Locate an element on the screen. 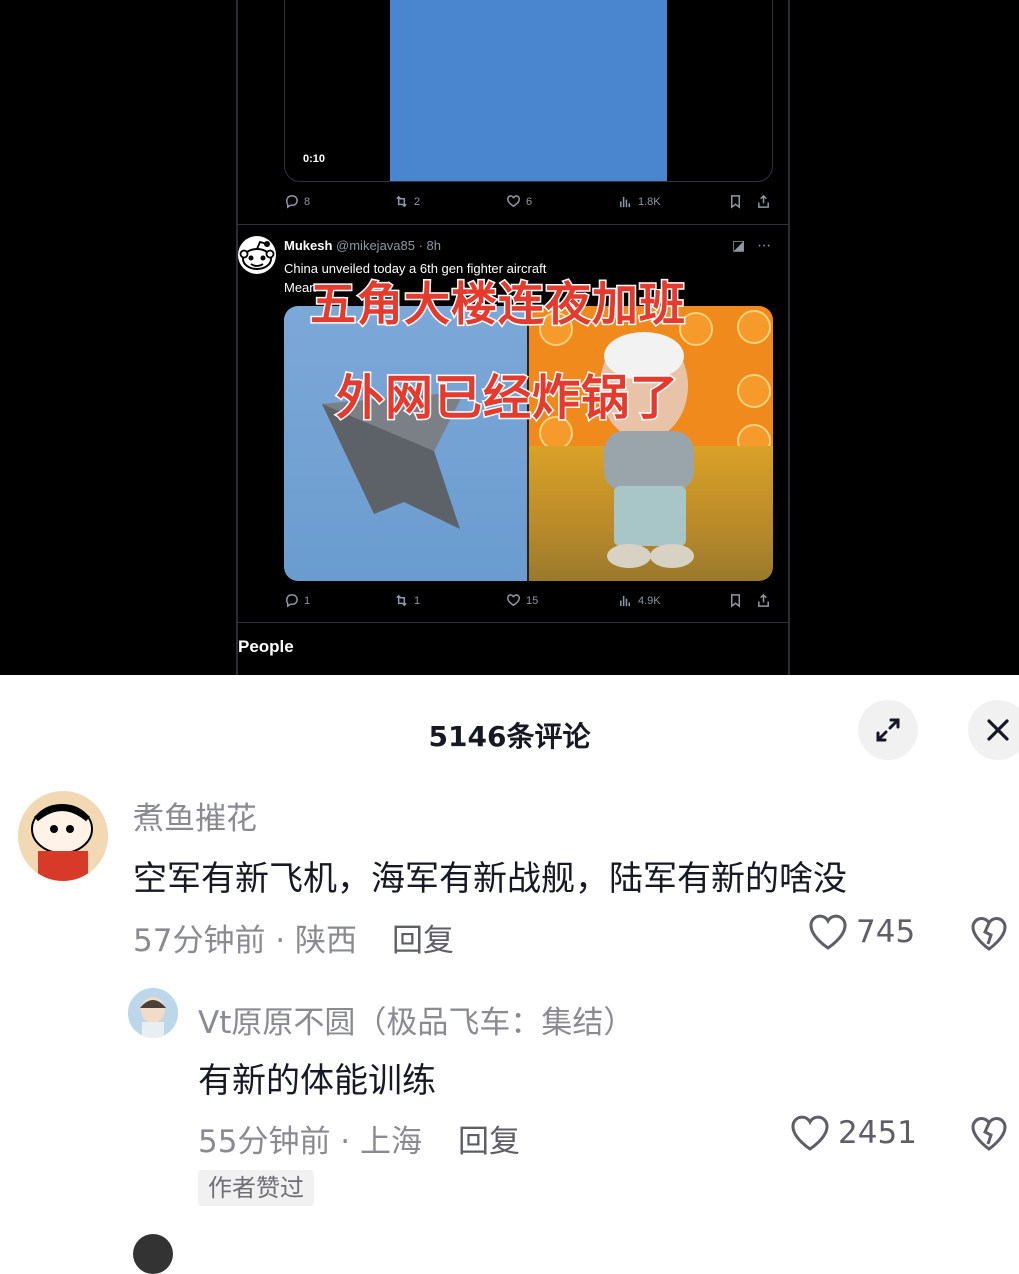 This screenshot has height=1274, width=1019. overlay-caption-2: 外网已经炸锅了 is located at coordinates (507, 398).